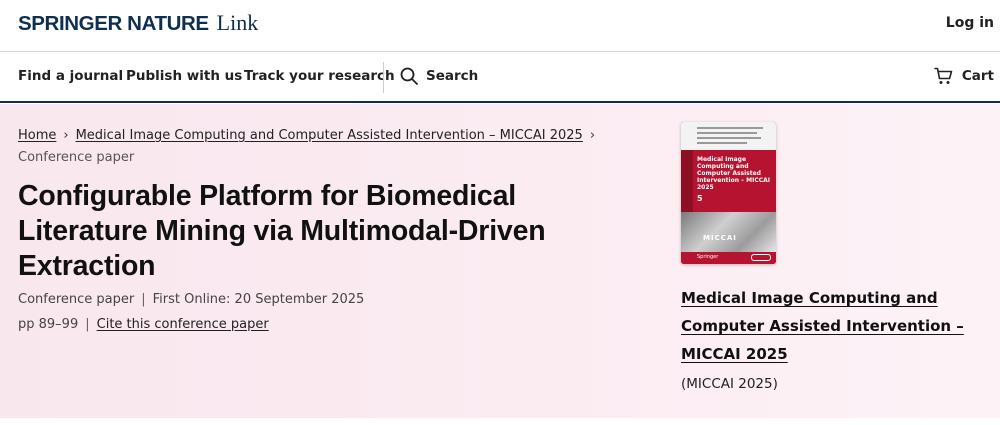  Describe the element at coordinates (720, 238) in the screenshot. I see `cover-series-logo: MICCAI` at that location.